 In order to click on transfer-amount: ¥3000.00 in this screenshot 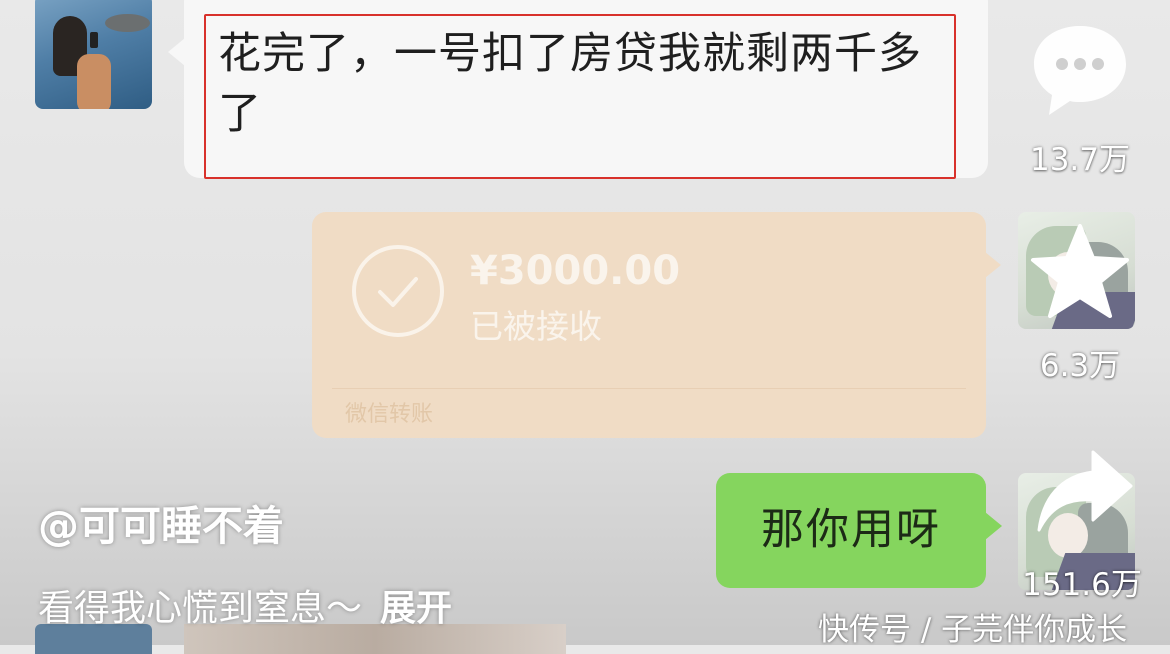, I will do `click(575, 271)`.